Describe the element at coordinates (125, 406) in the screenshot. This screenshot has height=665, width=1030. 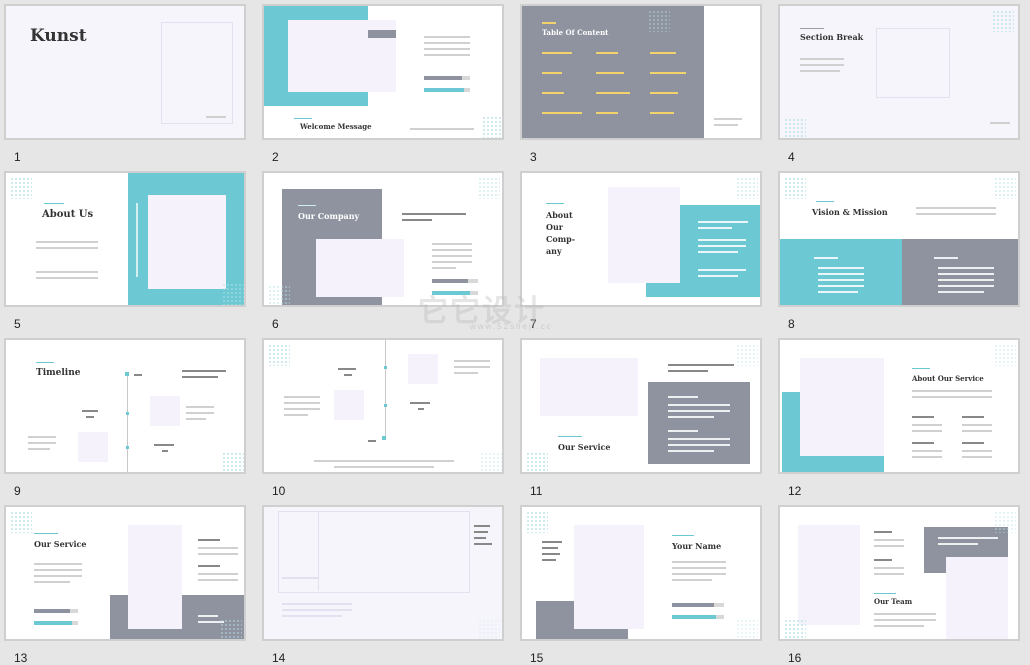
I see `slide-thumbnail-9: Timeline` at that location.